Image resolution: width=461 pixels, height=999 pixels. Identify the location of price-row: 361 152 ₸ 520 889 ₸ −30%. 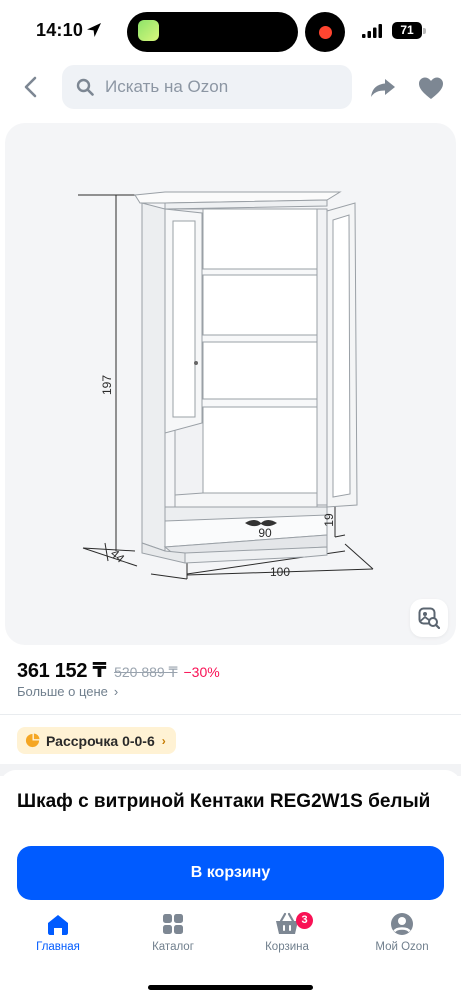
(118, 670).